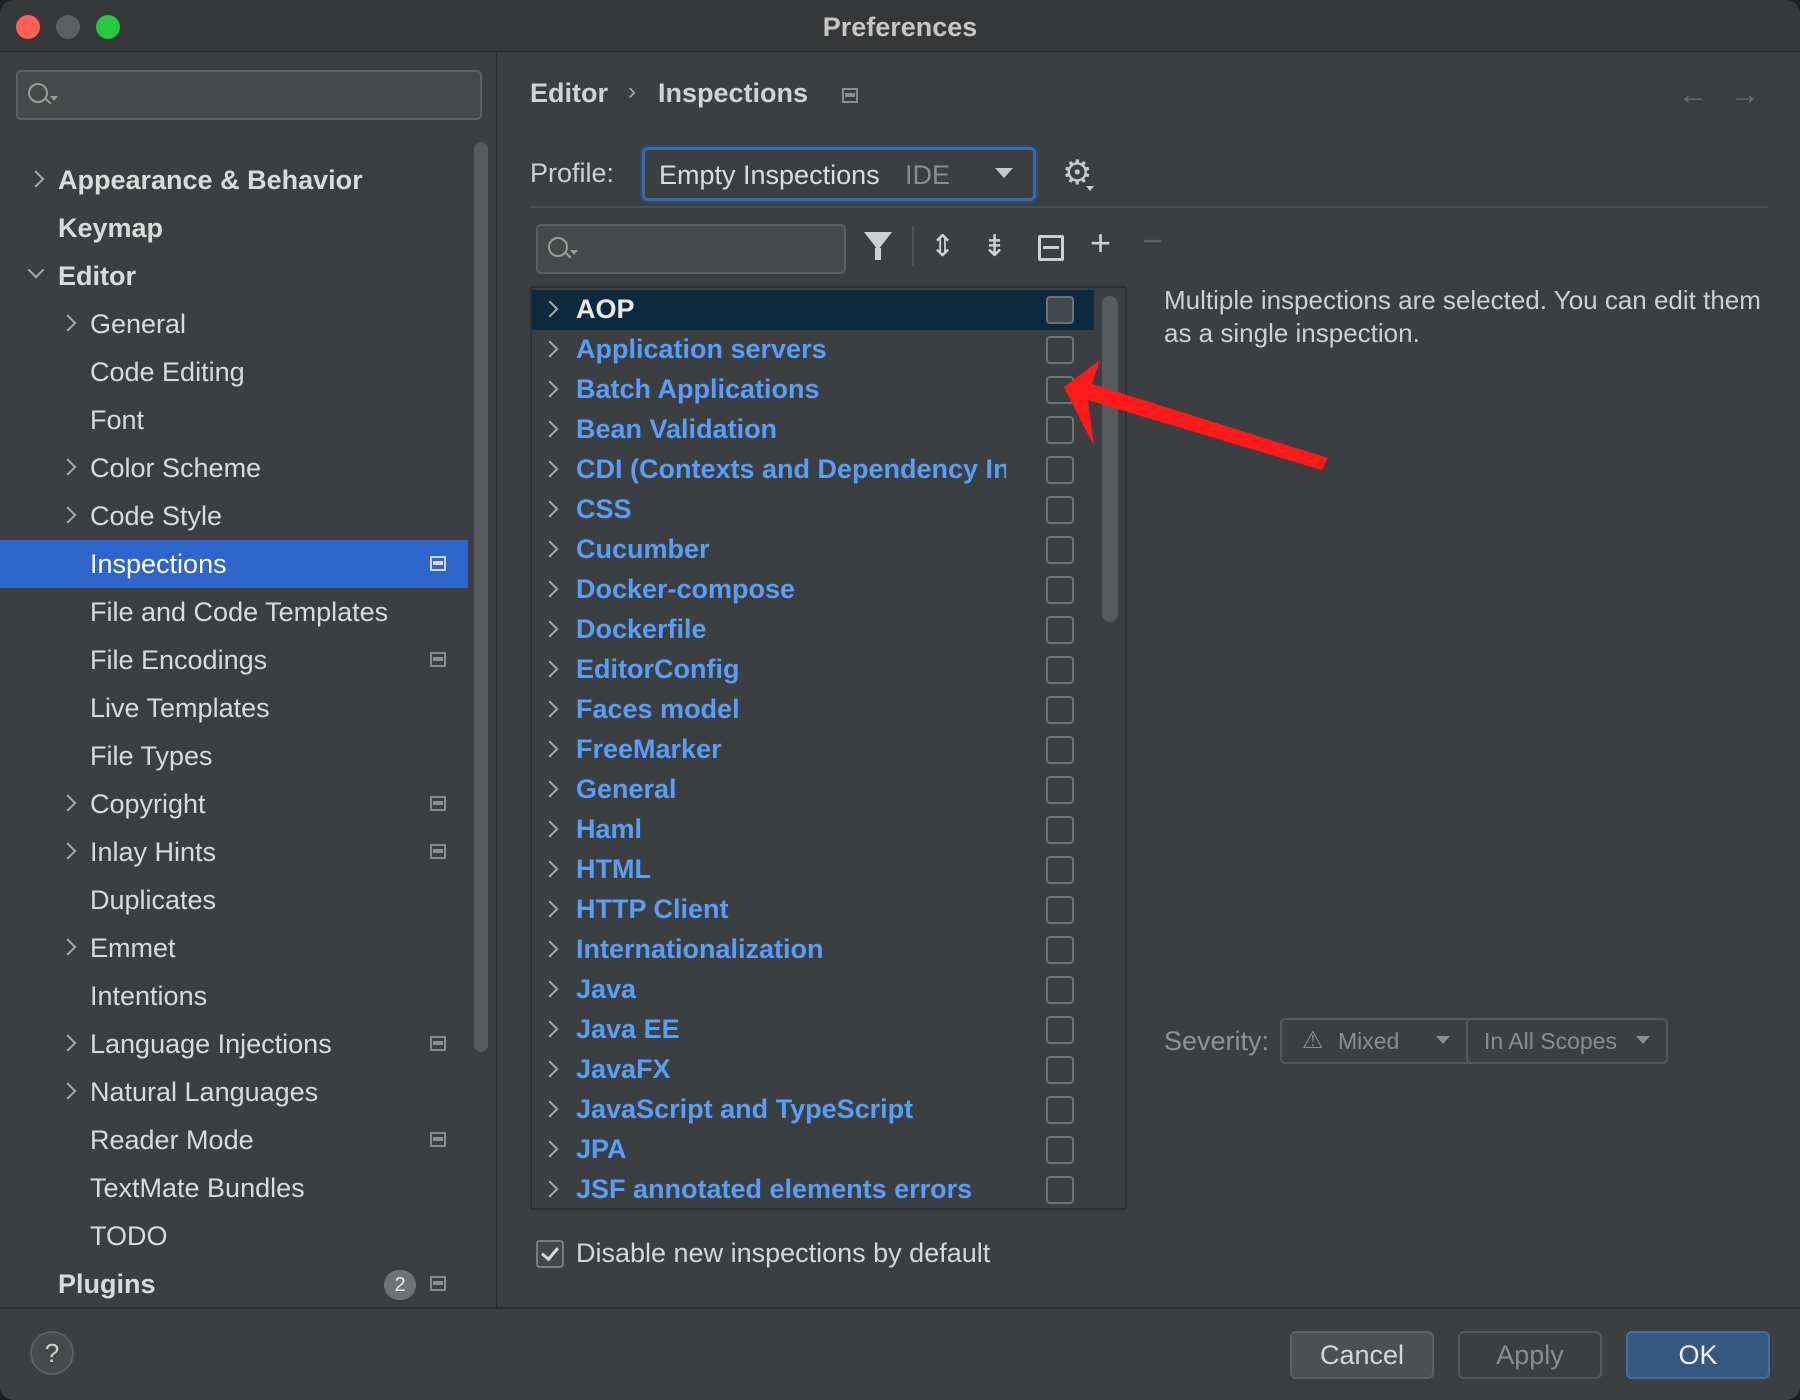 This screenshot has width=1800, height=1400. What do you see at coordinates (813, 750) in the screenshot?
I see `inspection-group-row: FreeMarker` at bounding box center [813, 750].